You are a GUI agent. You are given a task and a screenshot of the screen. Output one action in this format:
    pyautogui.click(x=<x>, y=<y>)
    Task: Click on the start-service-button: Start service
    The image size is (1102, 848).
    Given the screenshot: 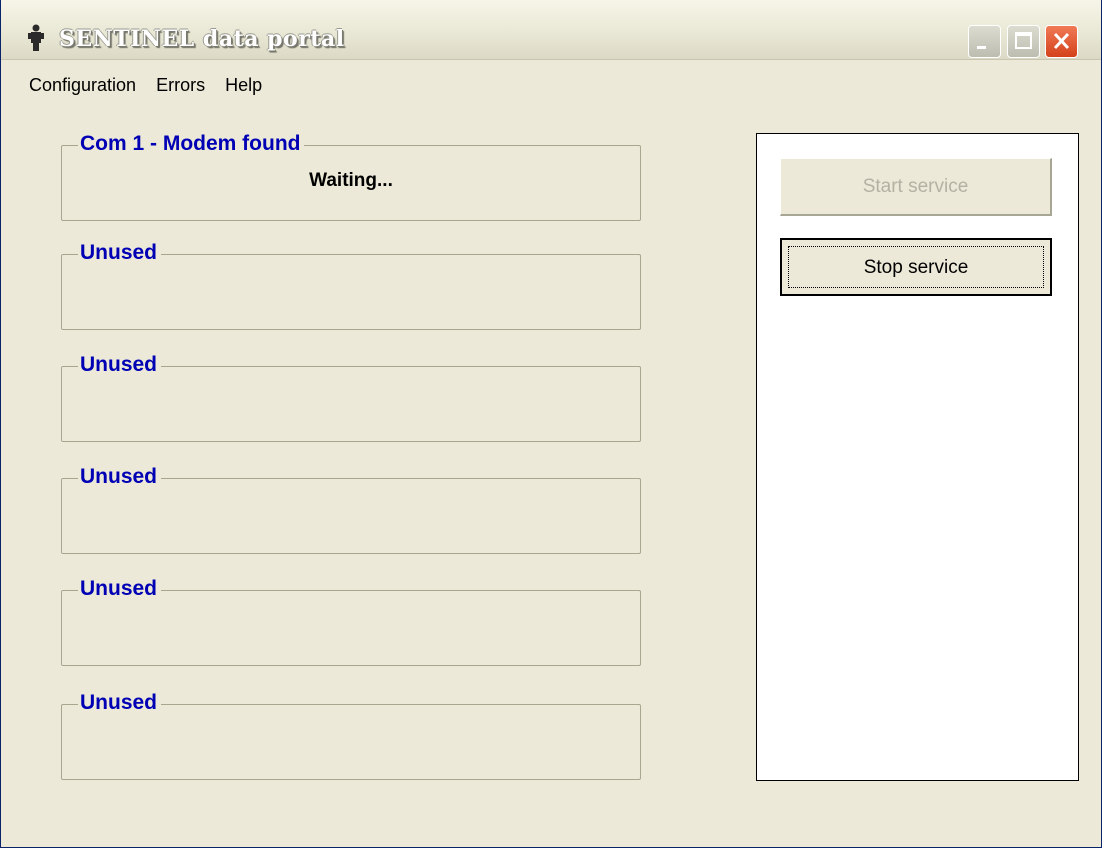 What is the action you would take?
    pyautogui.click(x=916, y=187)
    